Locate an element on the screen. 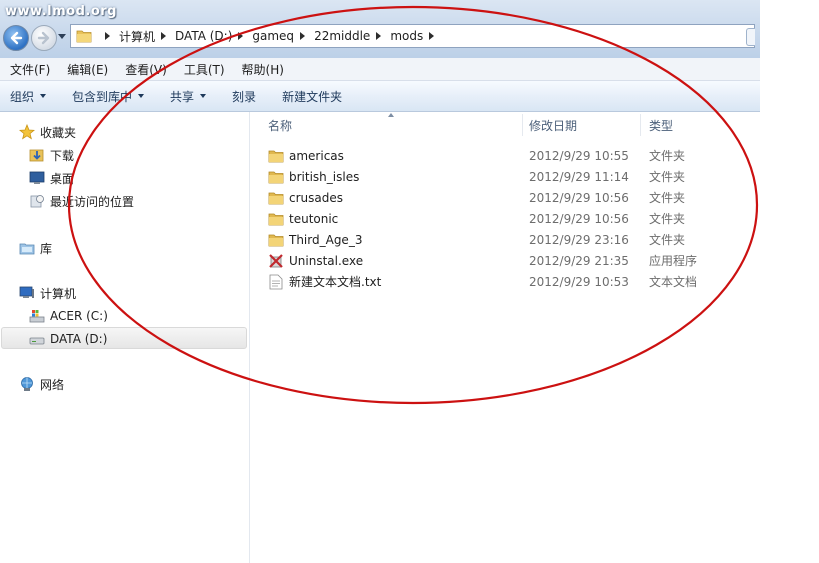 The image size is (819, 563). menu-edit: 编辑(E) is located at coordinates (86, 69).